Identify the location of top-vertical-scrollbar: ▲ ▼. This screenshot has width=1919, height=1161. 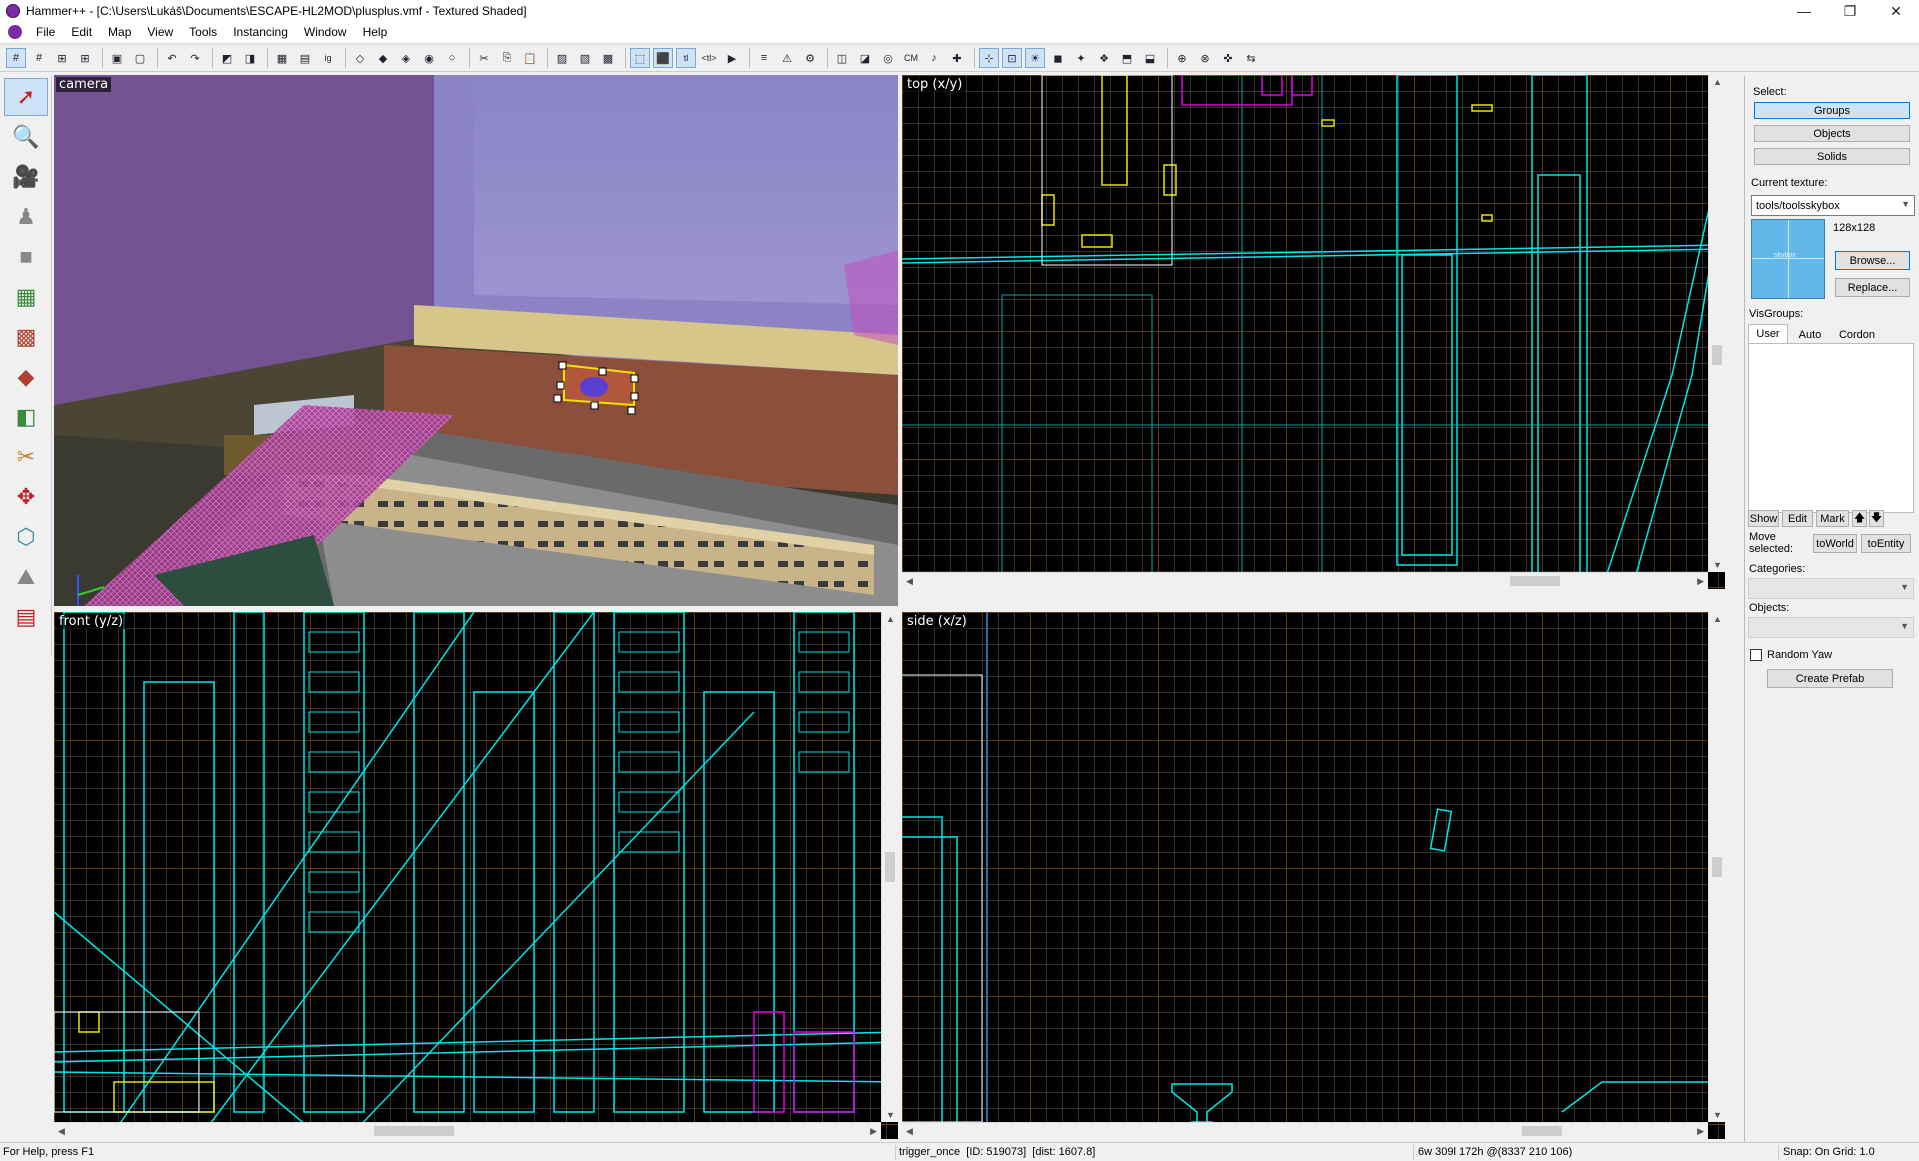
(1716, 323).